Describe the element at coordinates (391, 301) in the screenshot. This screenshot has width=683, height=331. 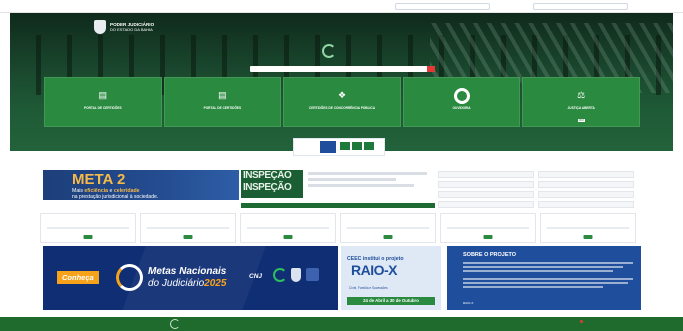
I see `raio-dates: 24 de Abril a 30 de Outubro` at that location.